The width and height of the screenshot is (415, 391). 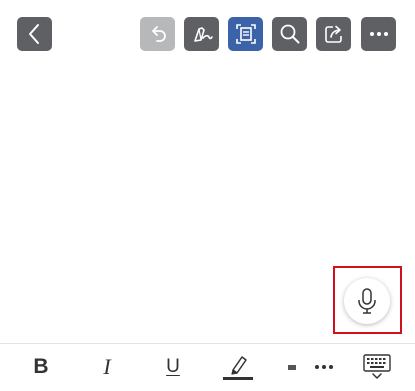 I want to click on pen-sign-button, so click(x=201, y=34).